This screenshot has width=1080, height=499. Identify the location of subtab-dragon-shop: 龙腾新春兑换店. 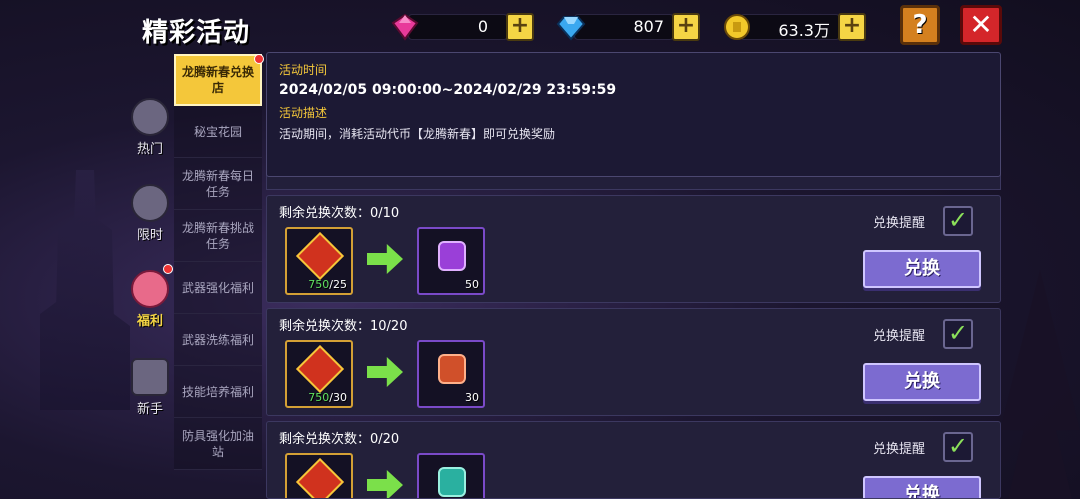
(218, 80).